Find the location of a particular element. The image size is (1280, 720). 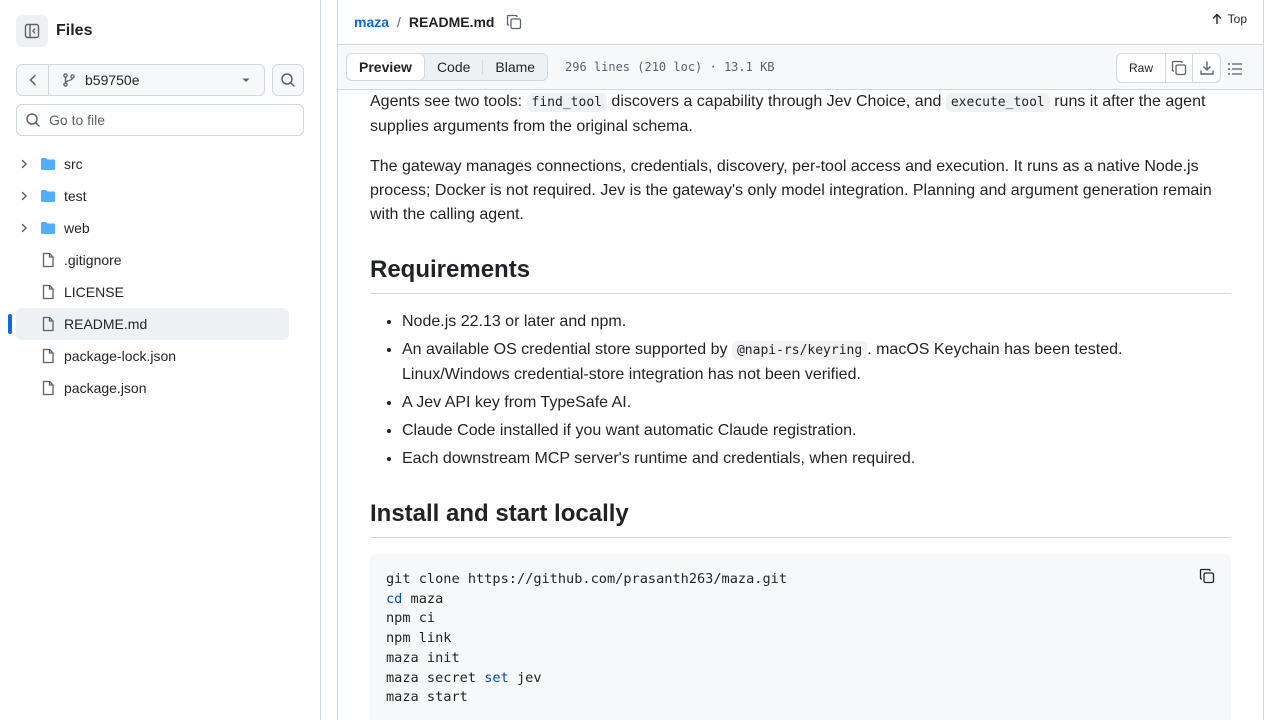

code-line: maza init is located at coordinates (423, 657).